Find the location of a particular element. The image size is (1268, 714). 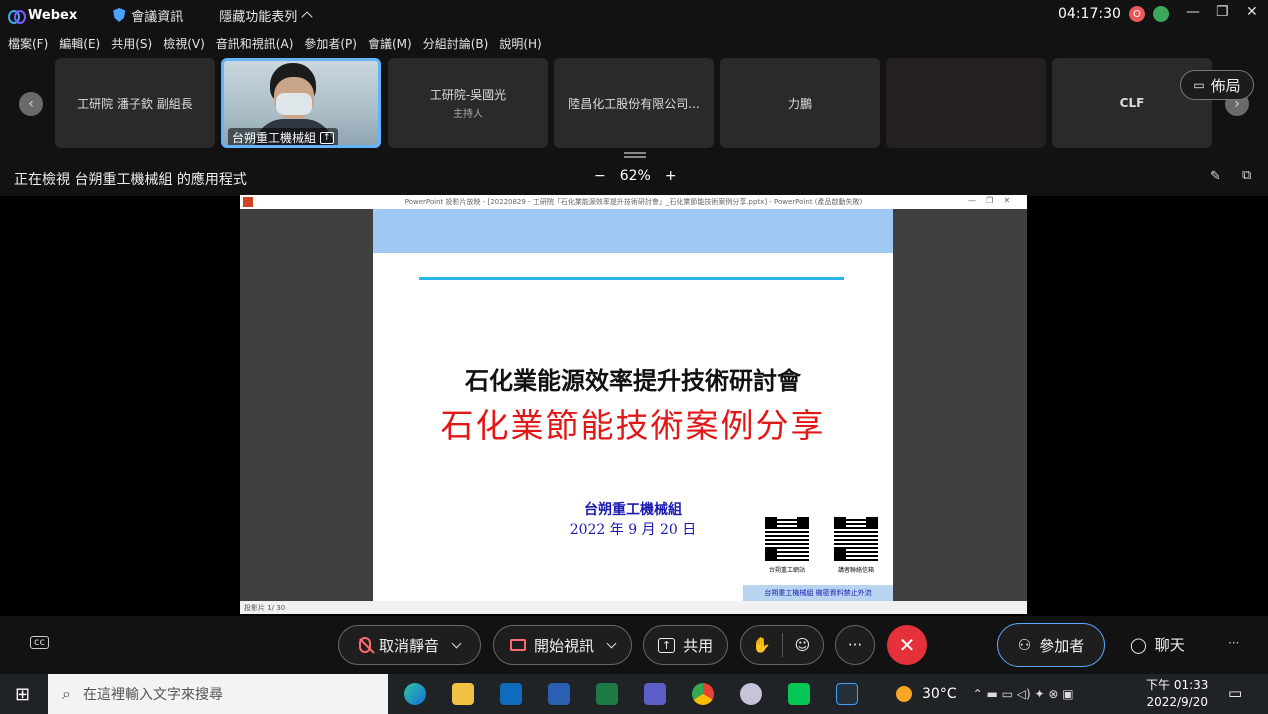

teams-icon is located at coordinates (655, 694).